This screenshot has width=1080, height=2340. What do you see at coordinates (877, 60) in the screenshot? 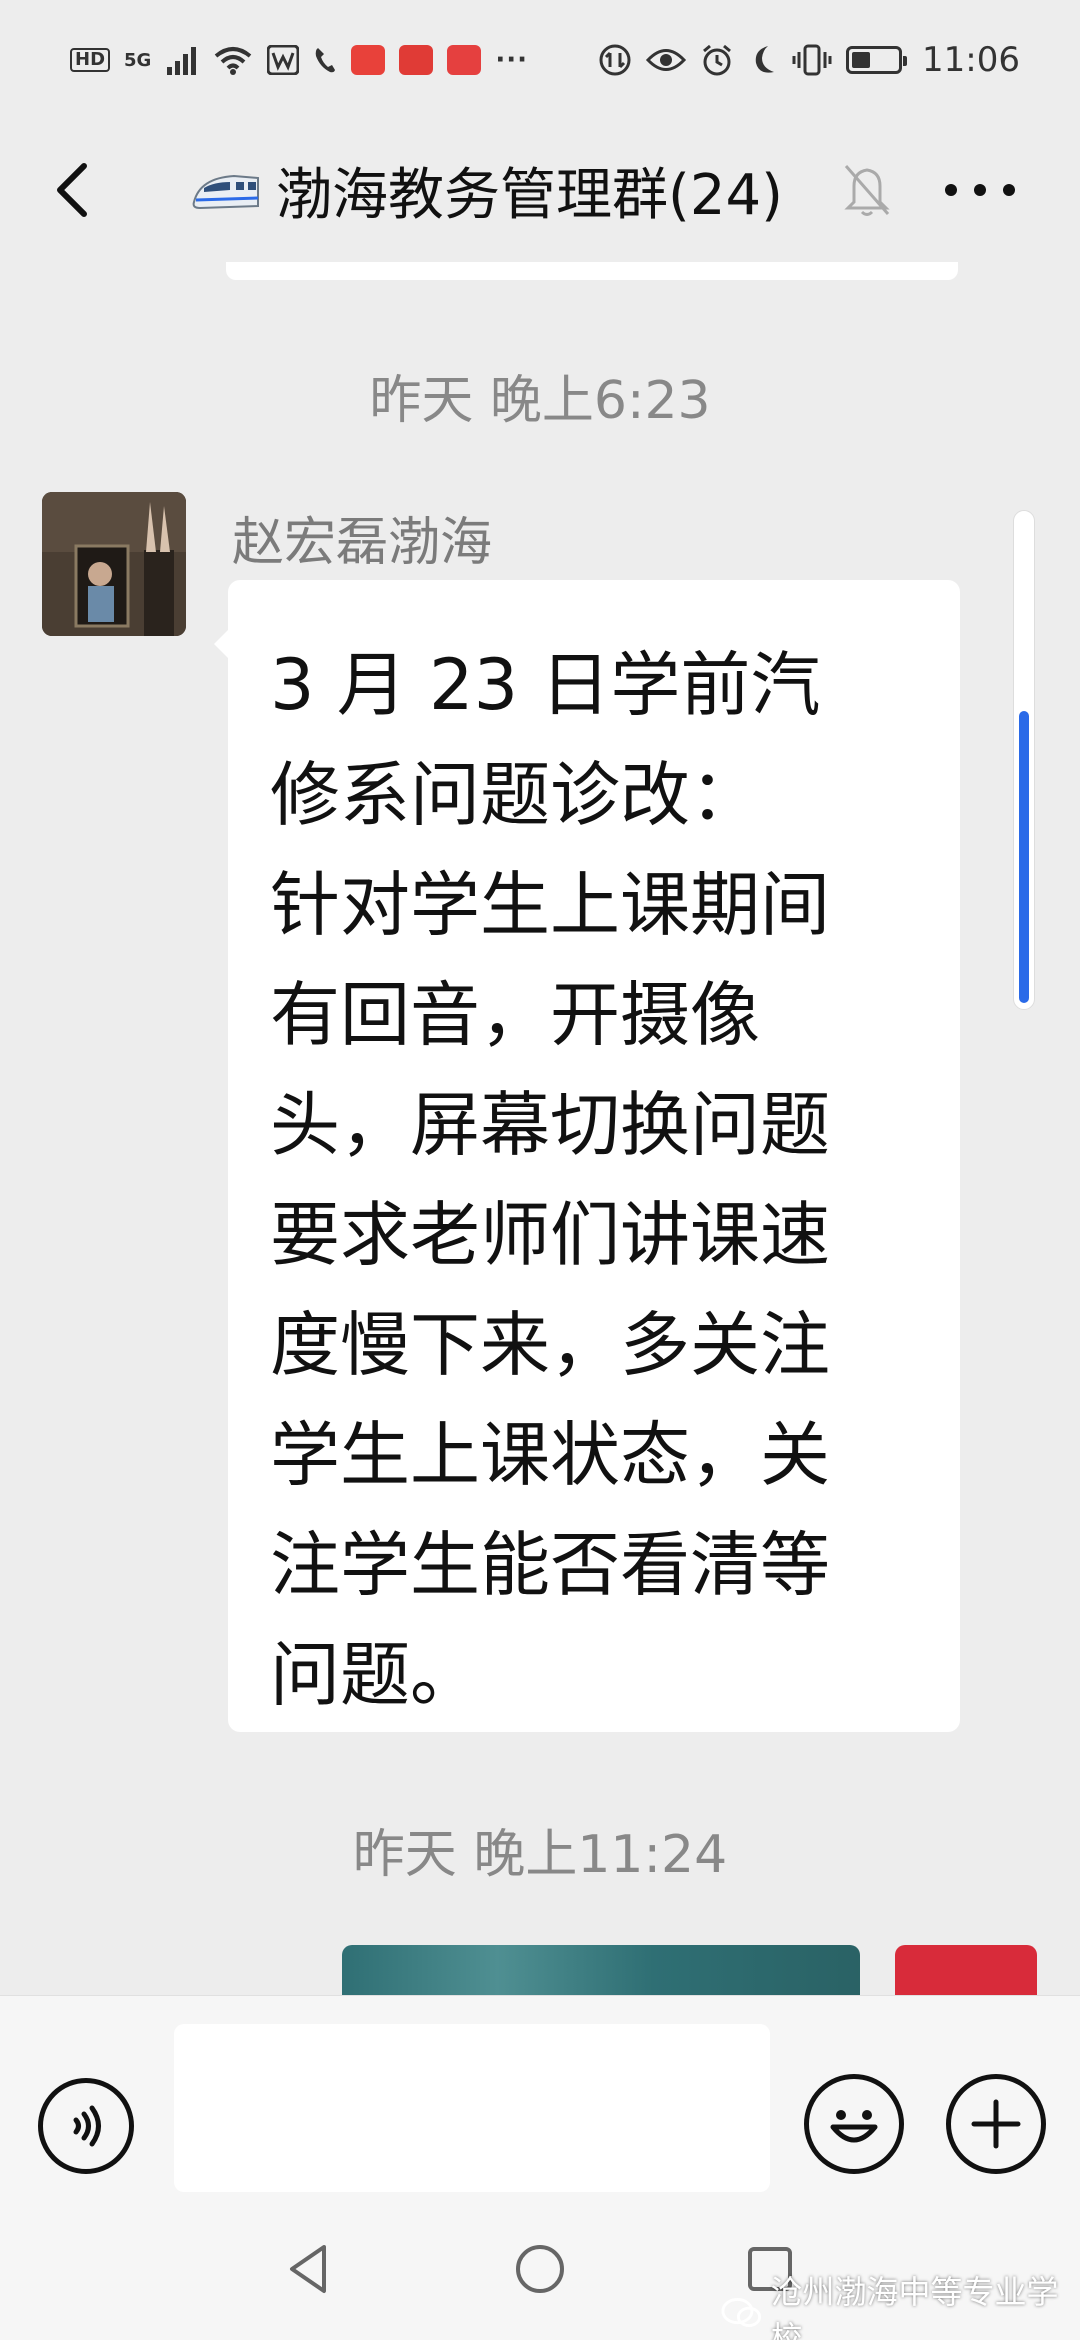
I see `battery-icon` at bounding box center [877, 60].